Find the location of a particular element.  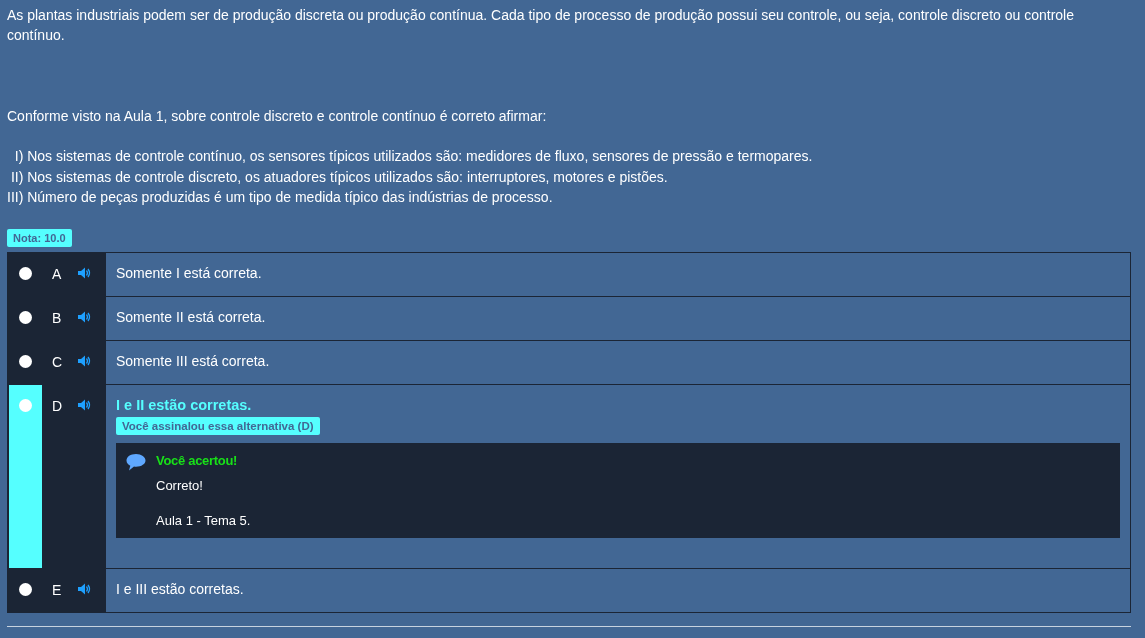

selected-answer-badge: Você assinalou essa alternativa (D) is located at coordinates (218, 425).